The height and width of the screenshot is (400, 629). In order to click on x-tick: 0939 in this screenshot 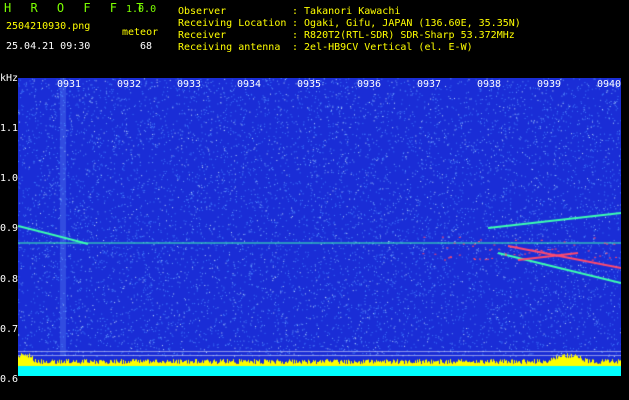, I will do `click(549, 84)`.